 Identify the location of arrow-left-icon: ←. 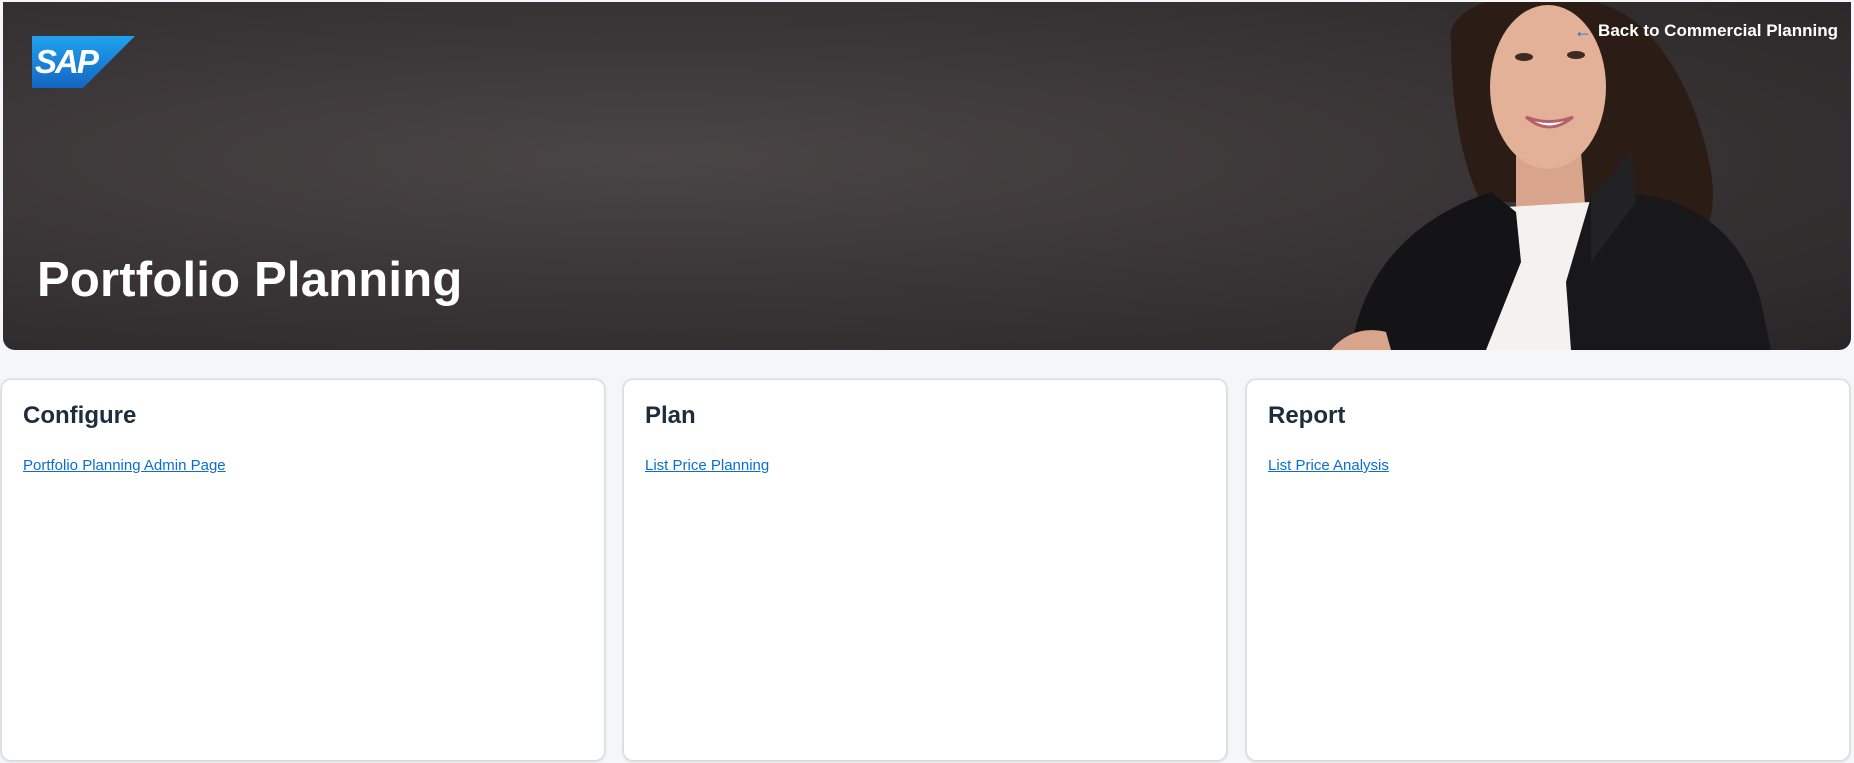
(1583, 31).